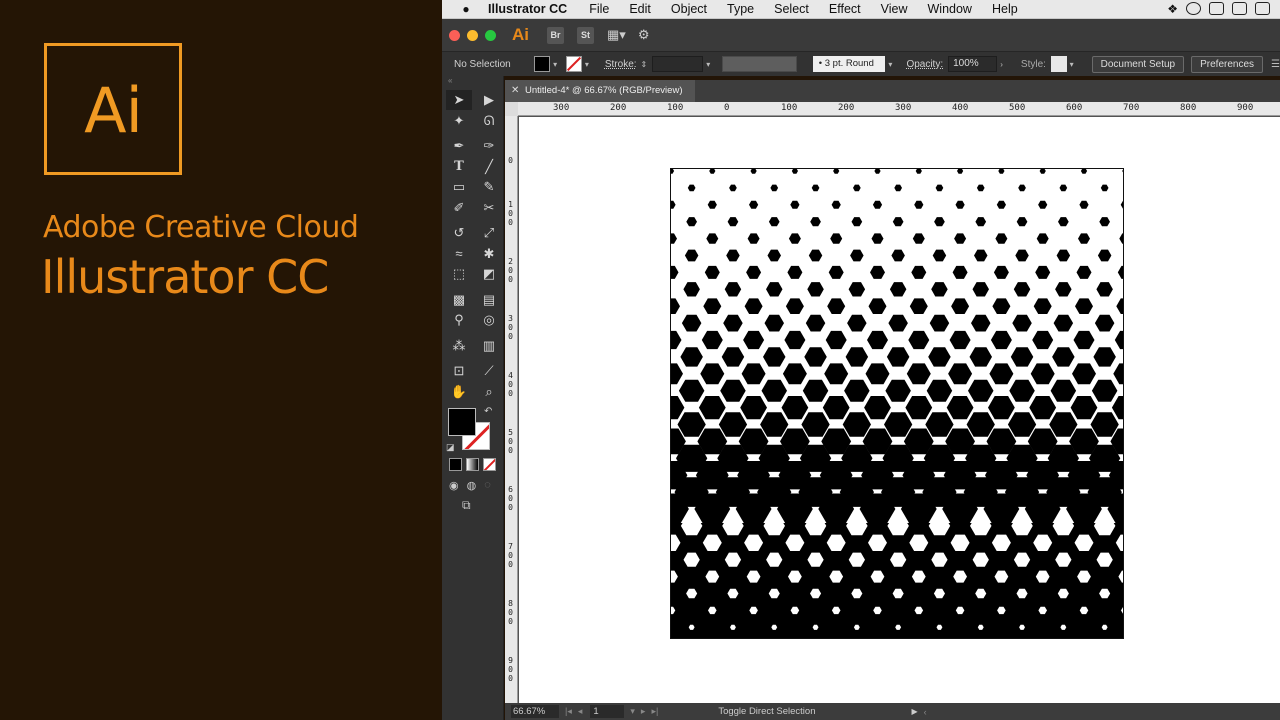 The image size is (1280, 720). What do you see at coordinates (489, 254) in the screenshot?
I see `puppet-warp-tool-icon: ✱` at bounding box center [489, 254].